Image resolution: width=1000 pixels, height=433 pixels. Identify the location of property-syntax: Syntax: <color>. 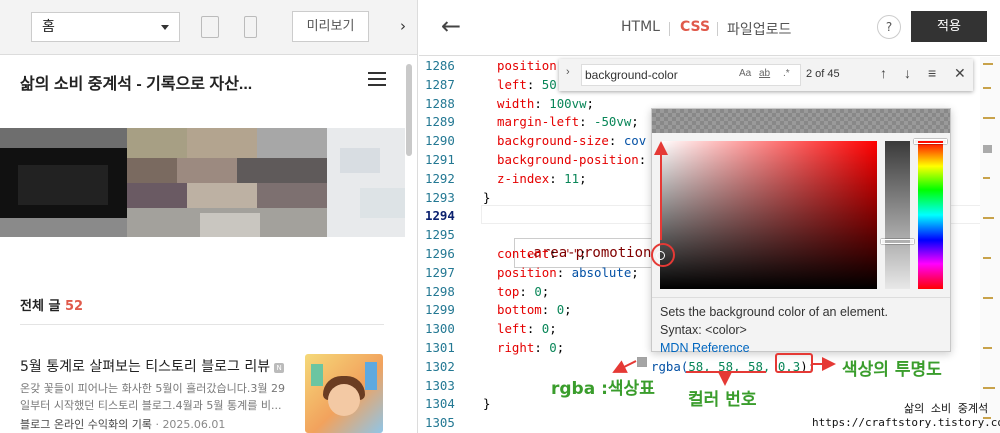
(703, 330).